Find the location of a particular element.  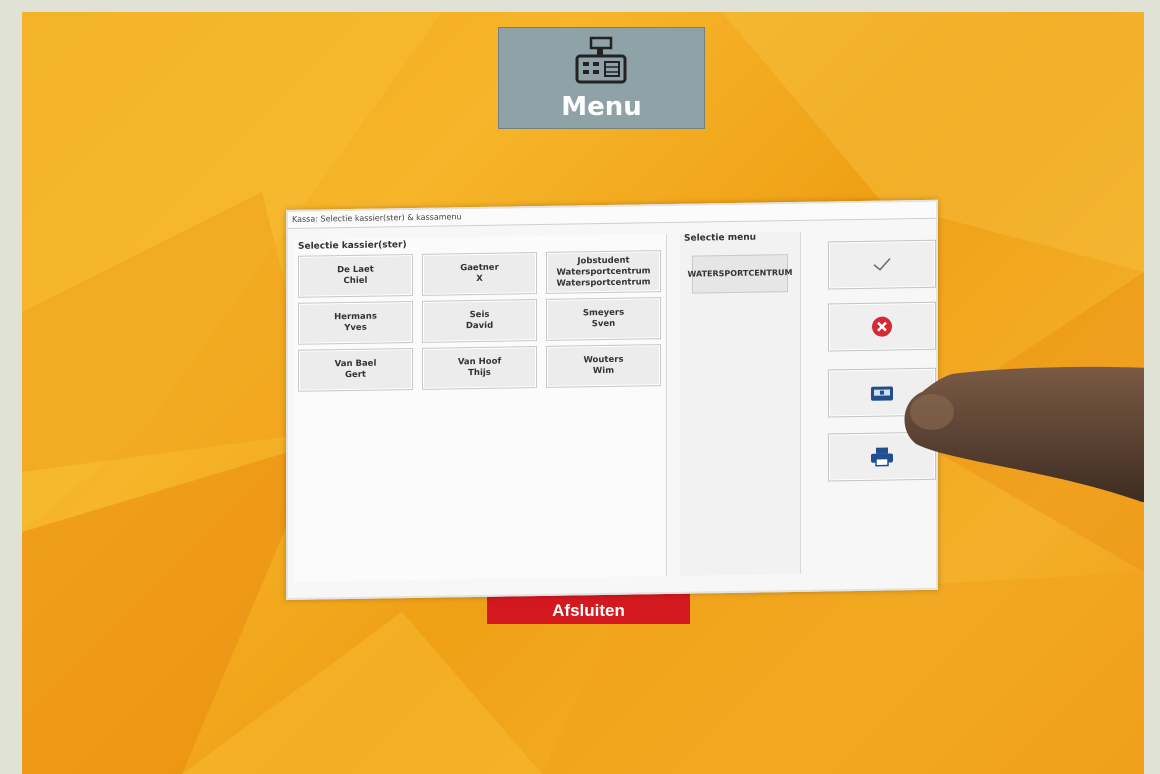

cashier-firstname: Wim is located at coordinates (603, 371).